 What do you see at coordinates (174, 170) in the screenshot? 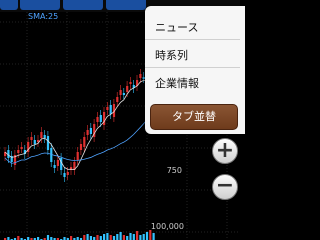
I see `price-axis-label-750: 750` at bounding box center [174, 170].